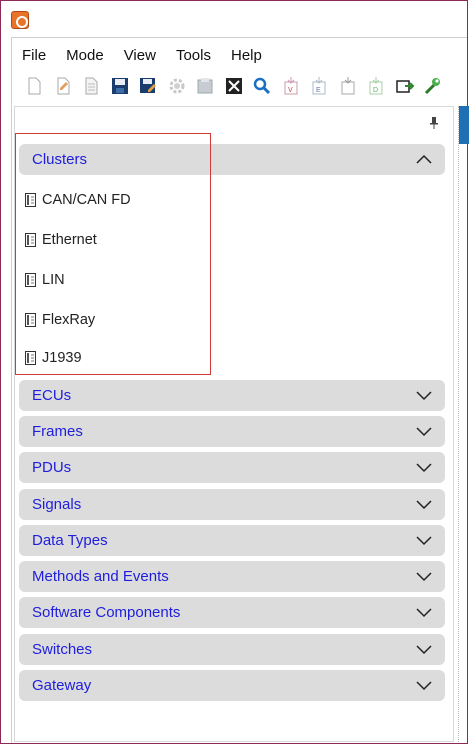  Describe the element at coordinates (291, 86) in the screenshot. I see `export-v-icon: V` at that location.